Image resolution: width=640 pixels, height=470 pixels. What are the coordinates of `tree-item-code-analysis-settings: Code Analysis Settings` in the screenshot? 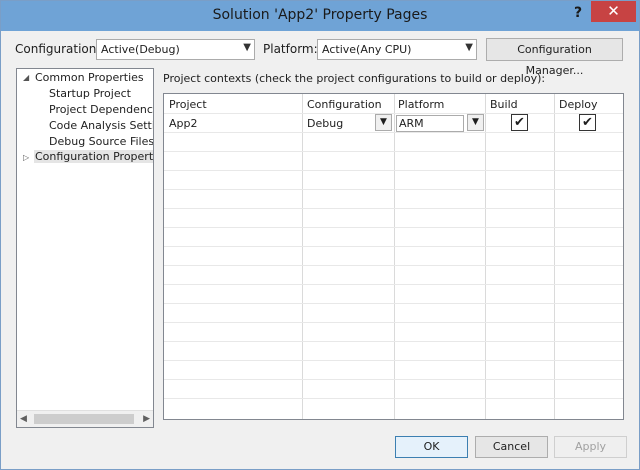 It's located at (101, 125).